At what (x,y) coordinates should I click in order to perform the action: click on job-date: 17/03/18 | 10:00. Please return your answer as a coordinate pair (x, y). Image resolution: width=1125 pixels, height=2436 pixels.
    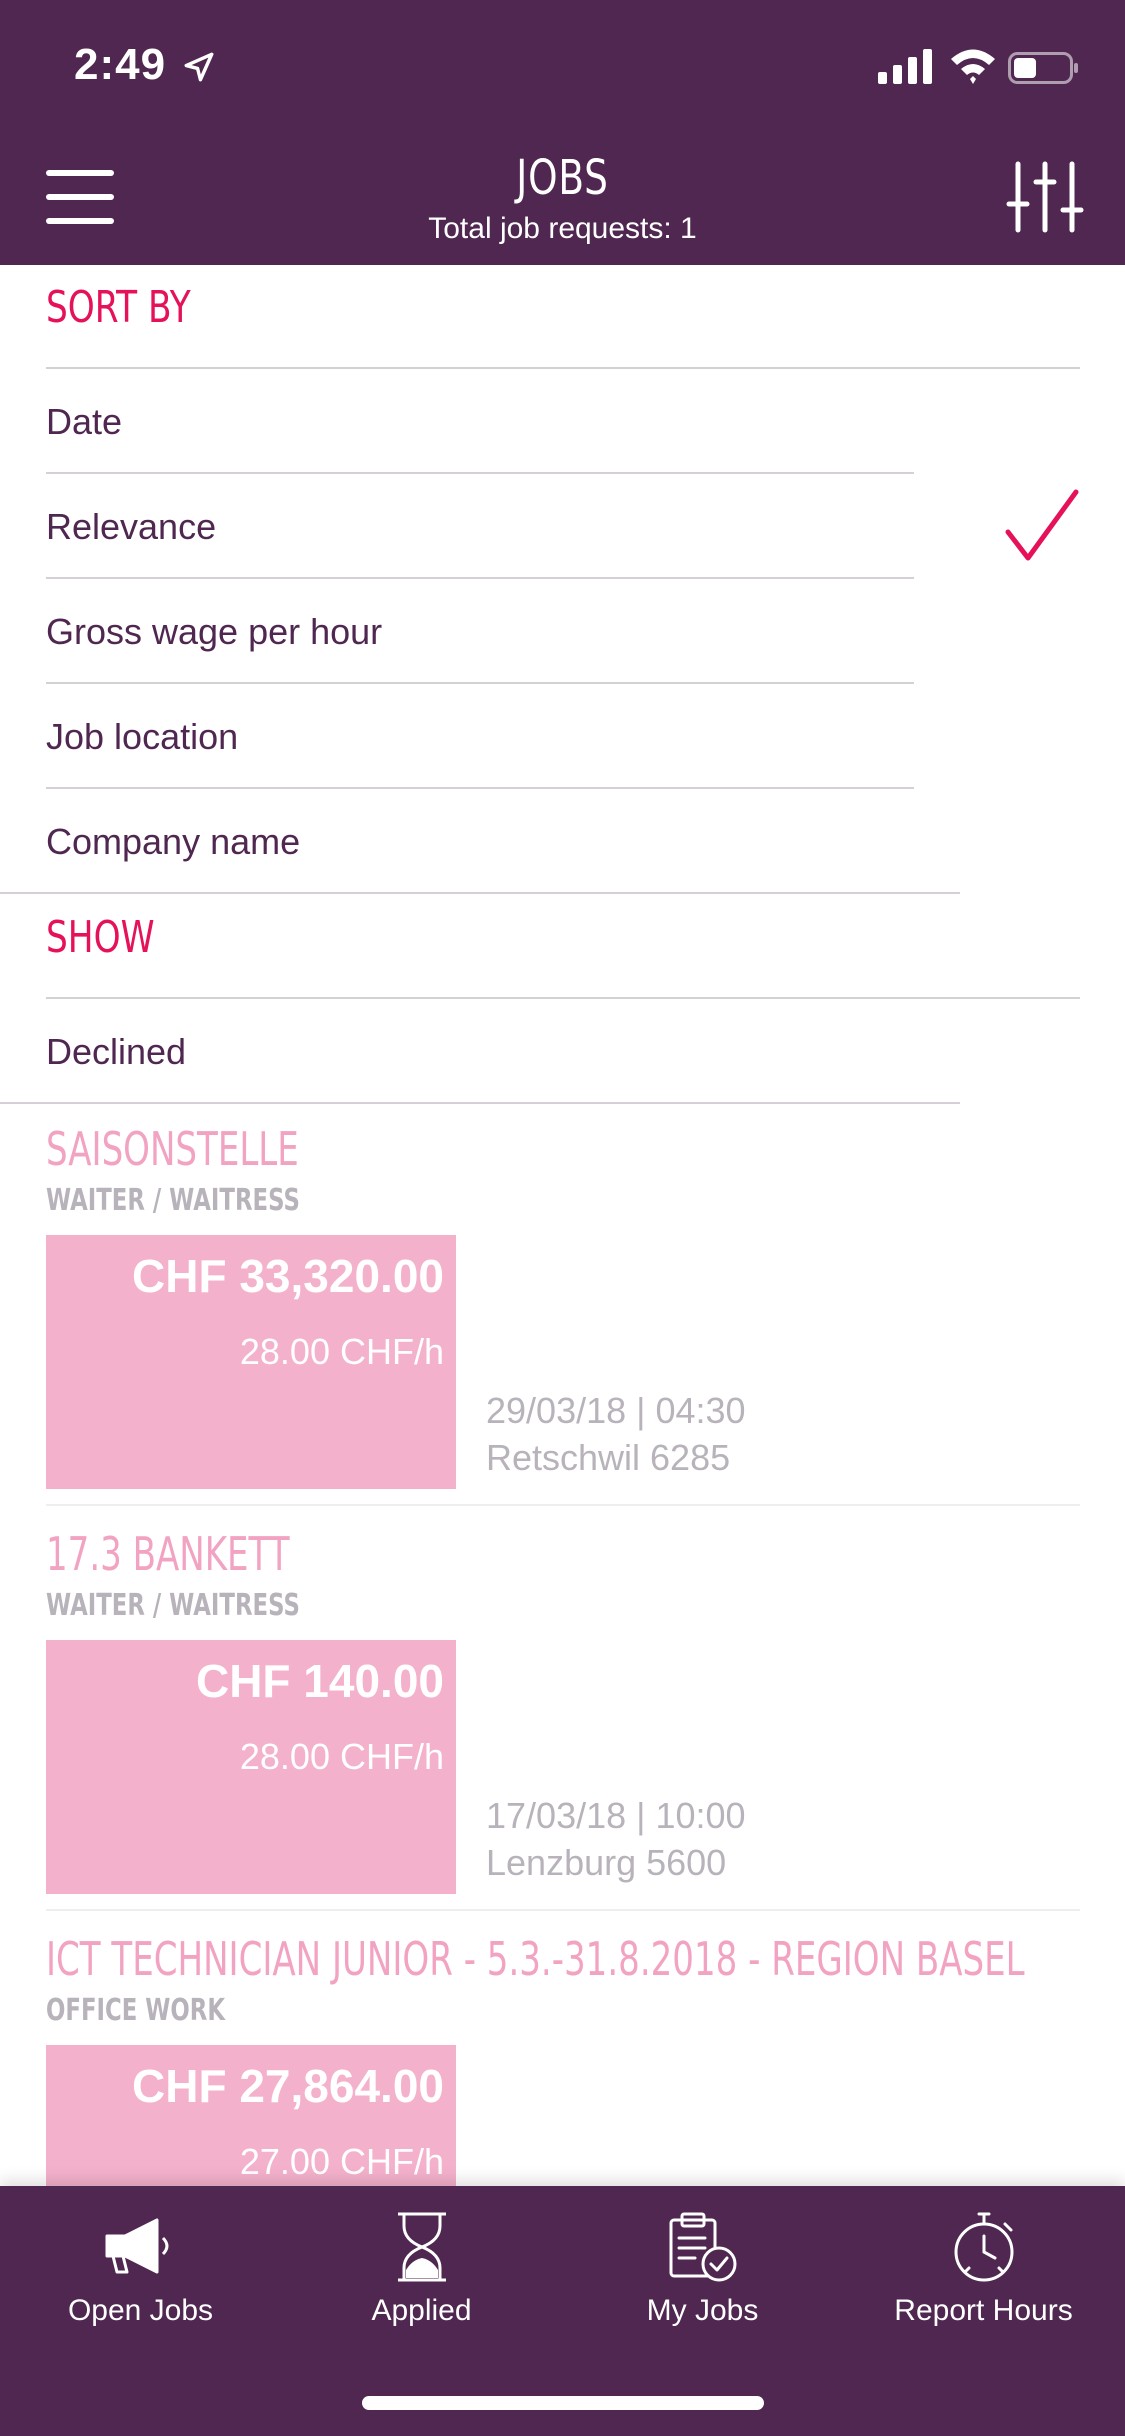
    Looking at the image, I should click on (616, 1815).